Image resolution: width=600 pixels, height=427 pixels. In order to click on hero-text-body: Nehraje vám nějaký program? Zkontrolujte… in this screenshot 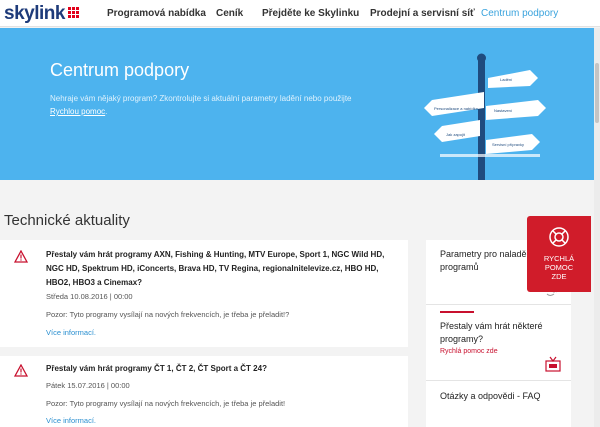, I will do `click(201, 98)`.